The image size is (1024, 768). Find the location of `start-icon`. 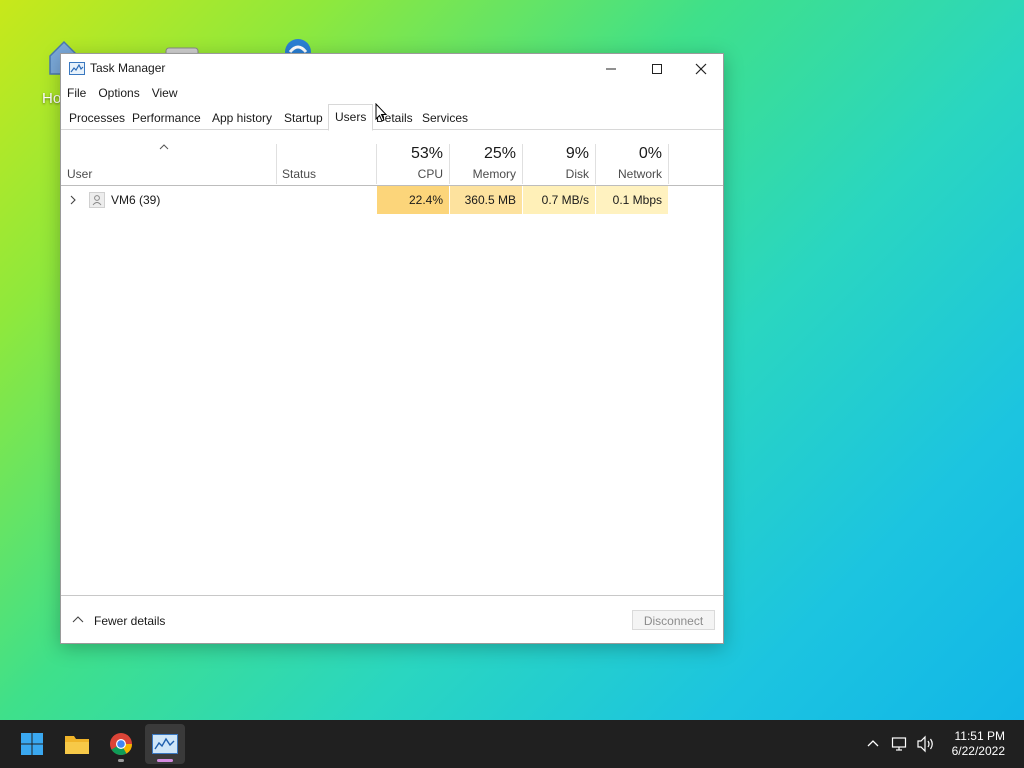

start-icon is located at coordinates (32, 744).